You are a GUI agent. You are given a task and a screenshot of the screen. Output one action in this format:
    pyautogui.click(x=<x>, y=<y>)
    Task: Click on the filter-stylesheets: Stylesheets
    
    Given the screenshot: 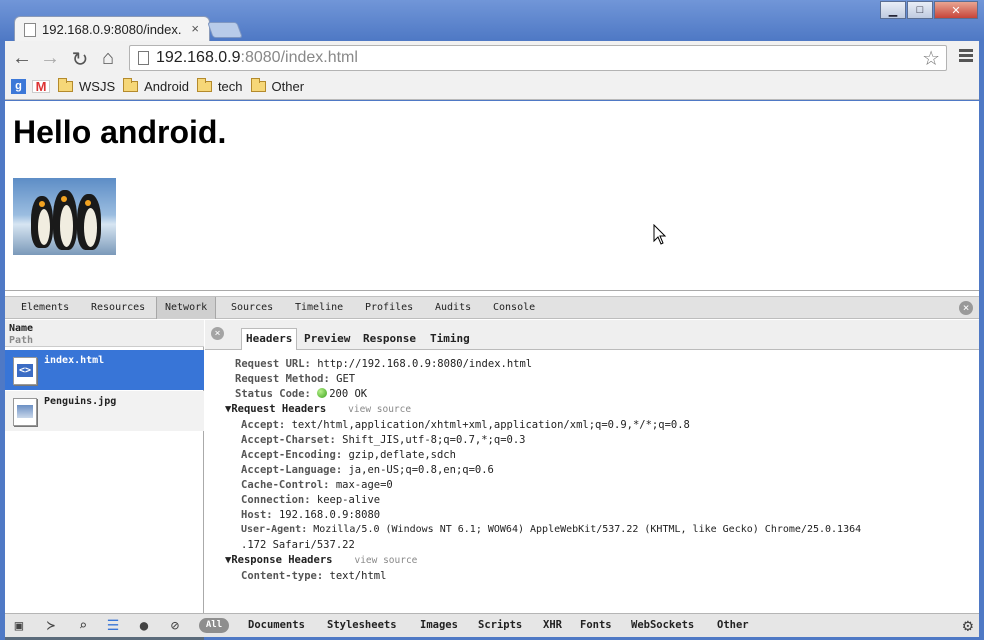 What is the action you would take?
    pyautogui.click(x=362, y=625)
    